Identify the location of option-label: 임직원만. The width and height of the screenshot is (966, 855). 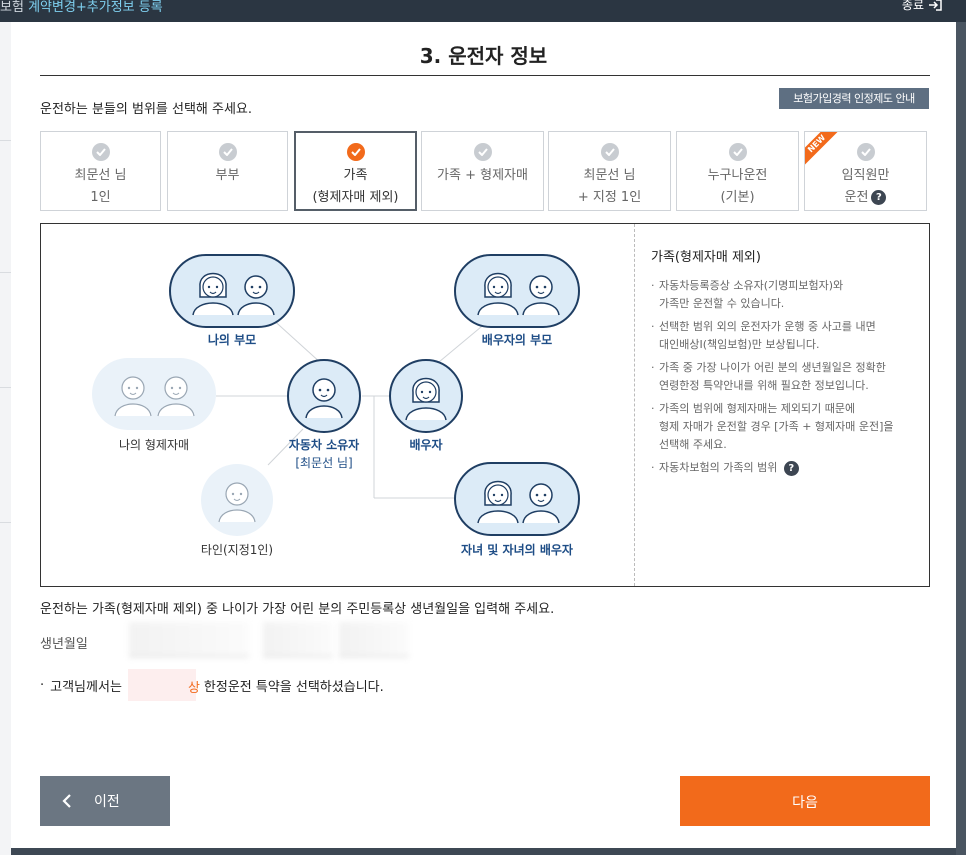
(865, 175).